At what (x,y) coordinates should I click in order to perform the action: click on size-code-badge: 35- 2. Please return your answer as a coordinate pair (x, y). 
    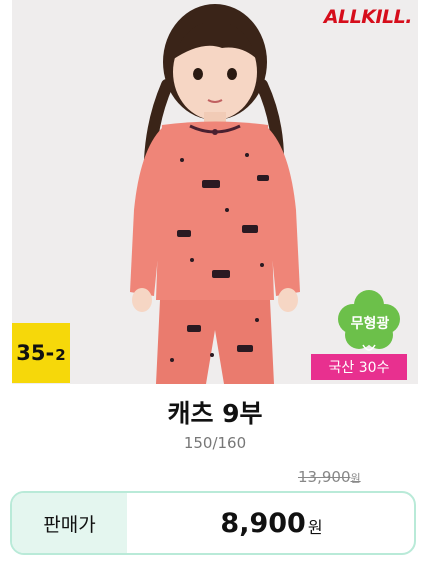
    Looking at the image, I should click on (41, 353).